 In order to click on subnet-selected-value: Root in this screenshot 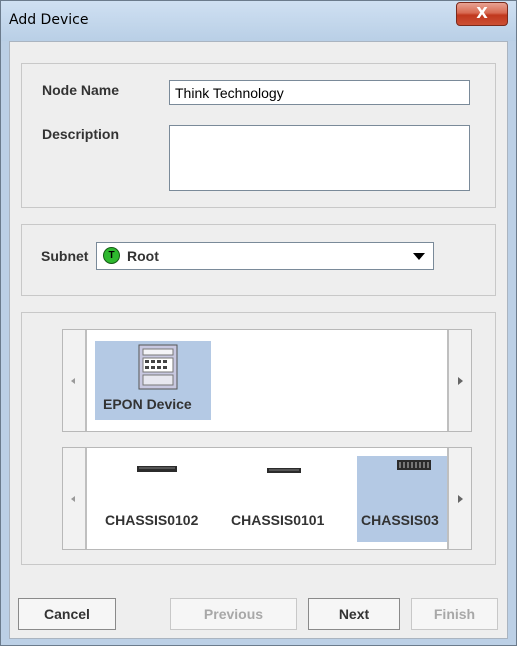, I will do `click(143, 256)`.